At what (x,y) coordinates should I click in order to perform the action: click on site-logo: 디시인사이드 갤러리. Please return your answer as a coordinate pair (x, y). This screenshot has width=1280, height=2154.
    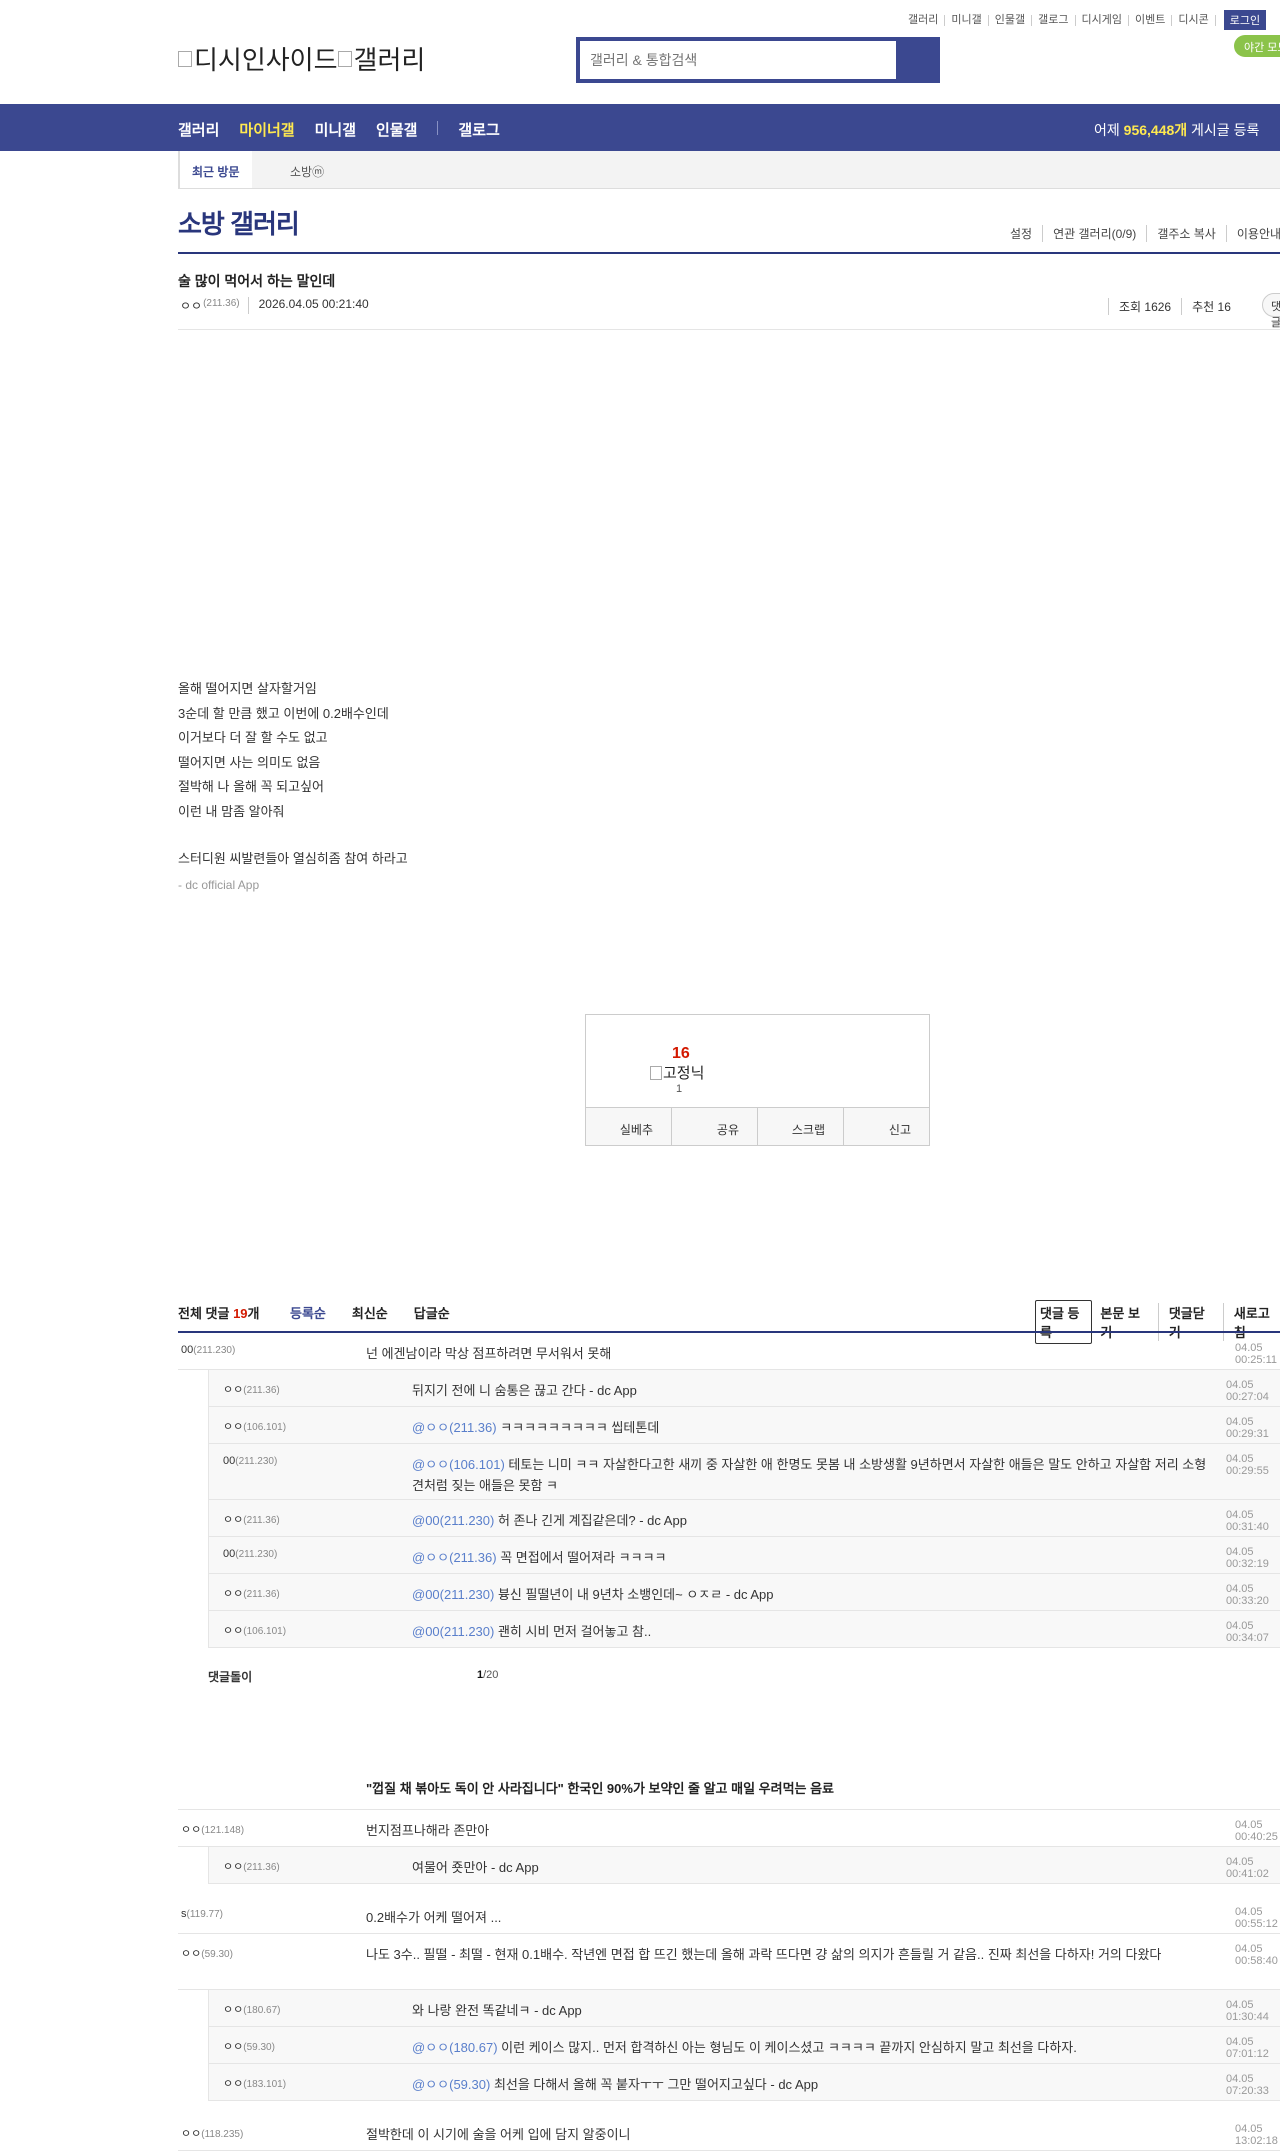
    Looking at the image, I should click on (301, 58).